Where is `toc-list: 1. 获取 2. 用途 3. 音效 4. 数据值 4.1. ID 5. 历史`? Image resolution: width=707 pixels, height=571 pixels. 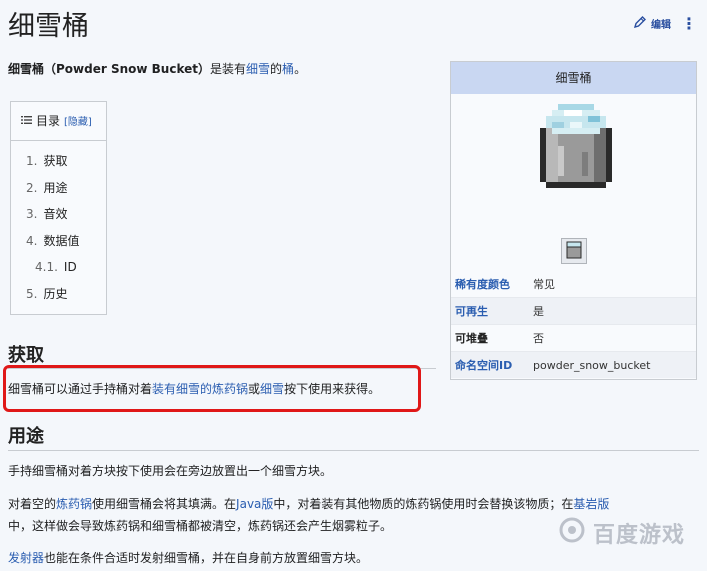 toc-list: 1. 获取 2. 用途 3. 音效 4. 数据值 4.1. ID 5. 历史 is located at coordinates (58, 226).